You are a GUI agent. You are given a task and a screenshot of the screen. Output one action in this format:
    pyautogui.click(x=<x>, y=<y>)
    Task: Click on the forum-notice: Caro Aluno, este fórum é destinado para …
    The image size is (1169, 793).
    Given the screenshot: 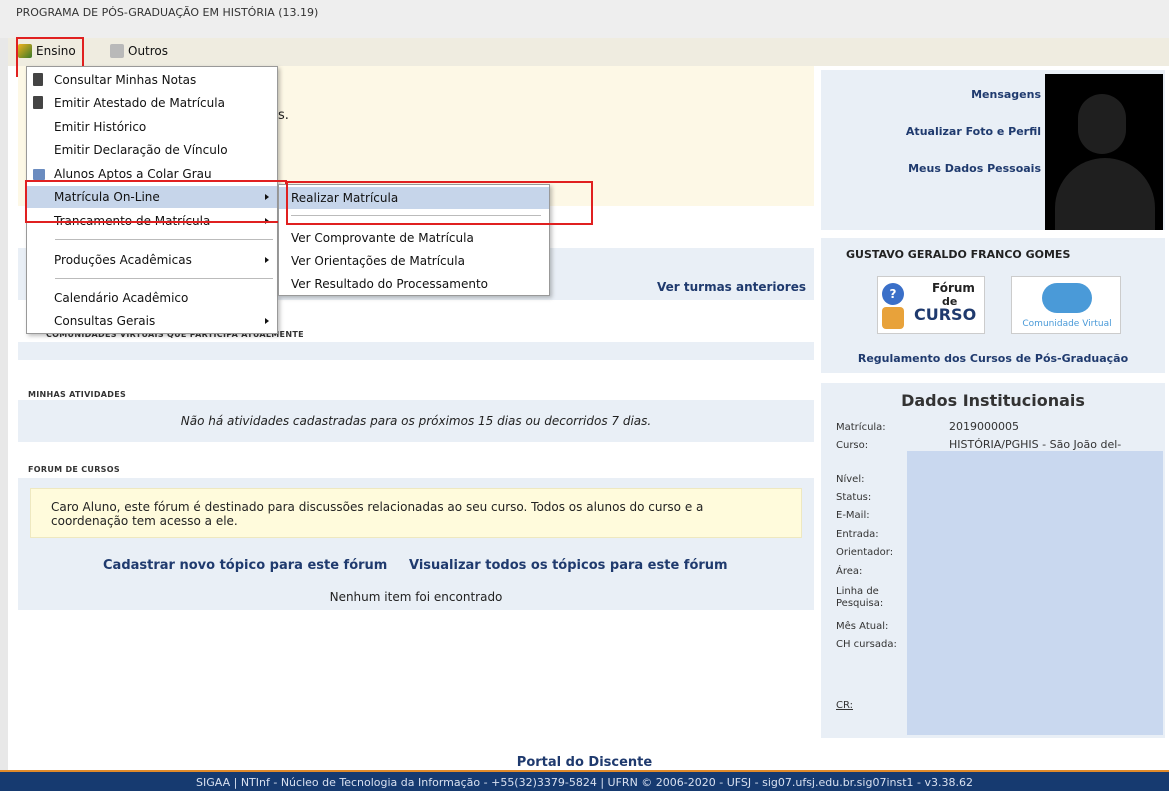 What is the action you would take?
    pyautogui.click(x=416, y=513)
    